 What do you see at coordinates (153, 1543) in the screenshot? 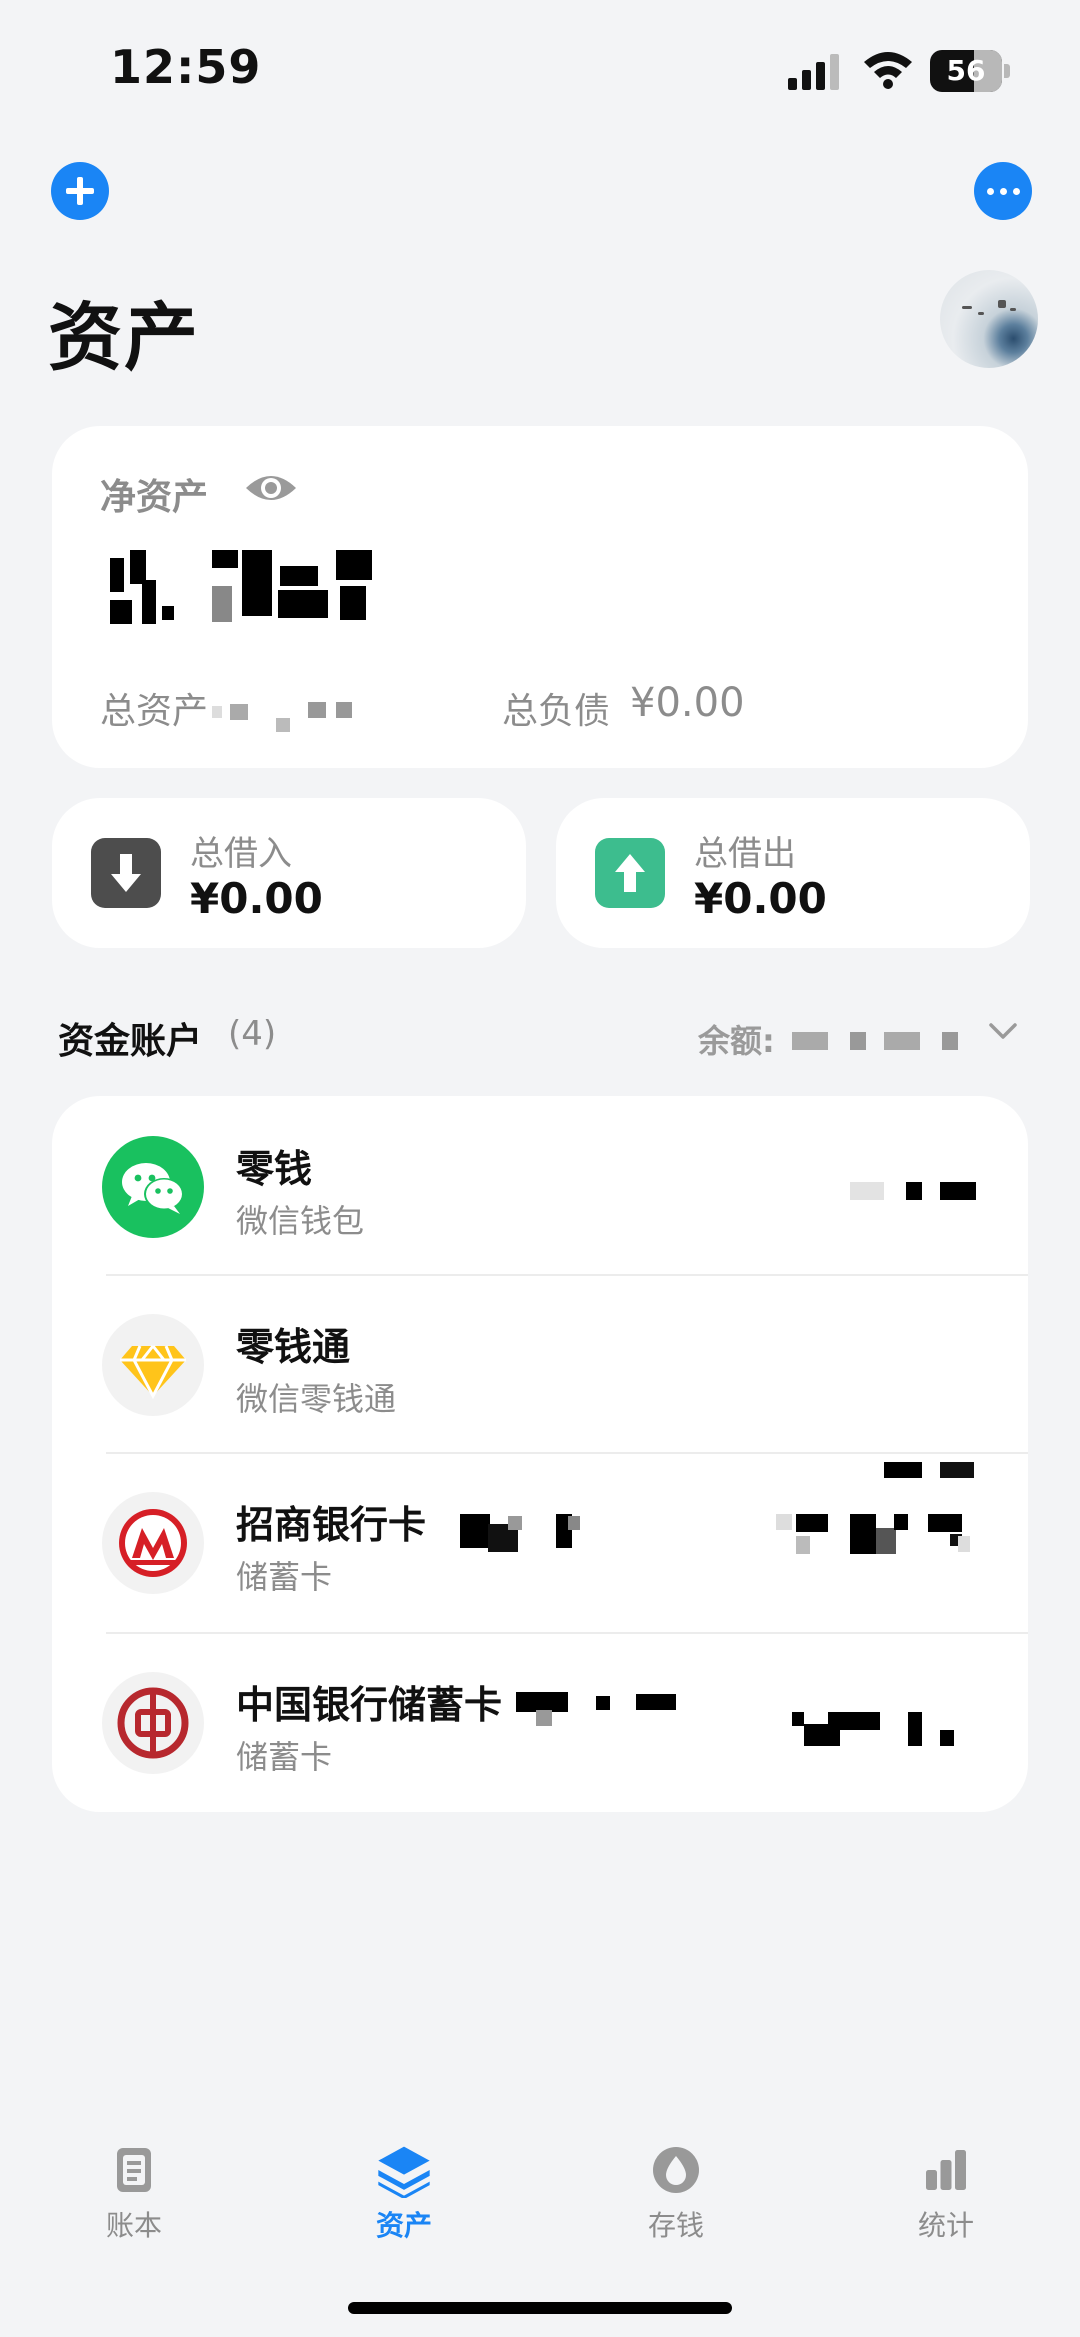
I see `cmb-logo-icon` at bounding box center [153, 1543].